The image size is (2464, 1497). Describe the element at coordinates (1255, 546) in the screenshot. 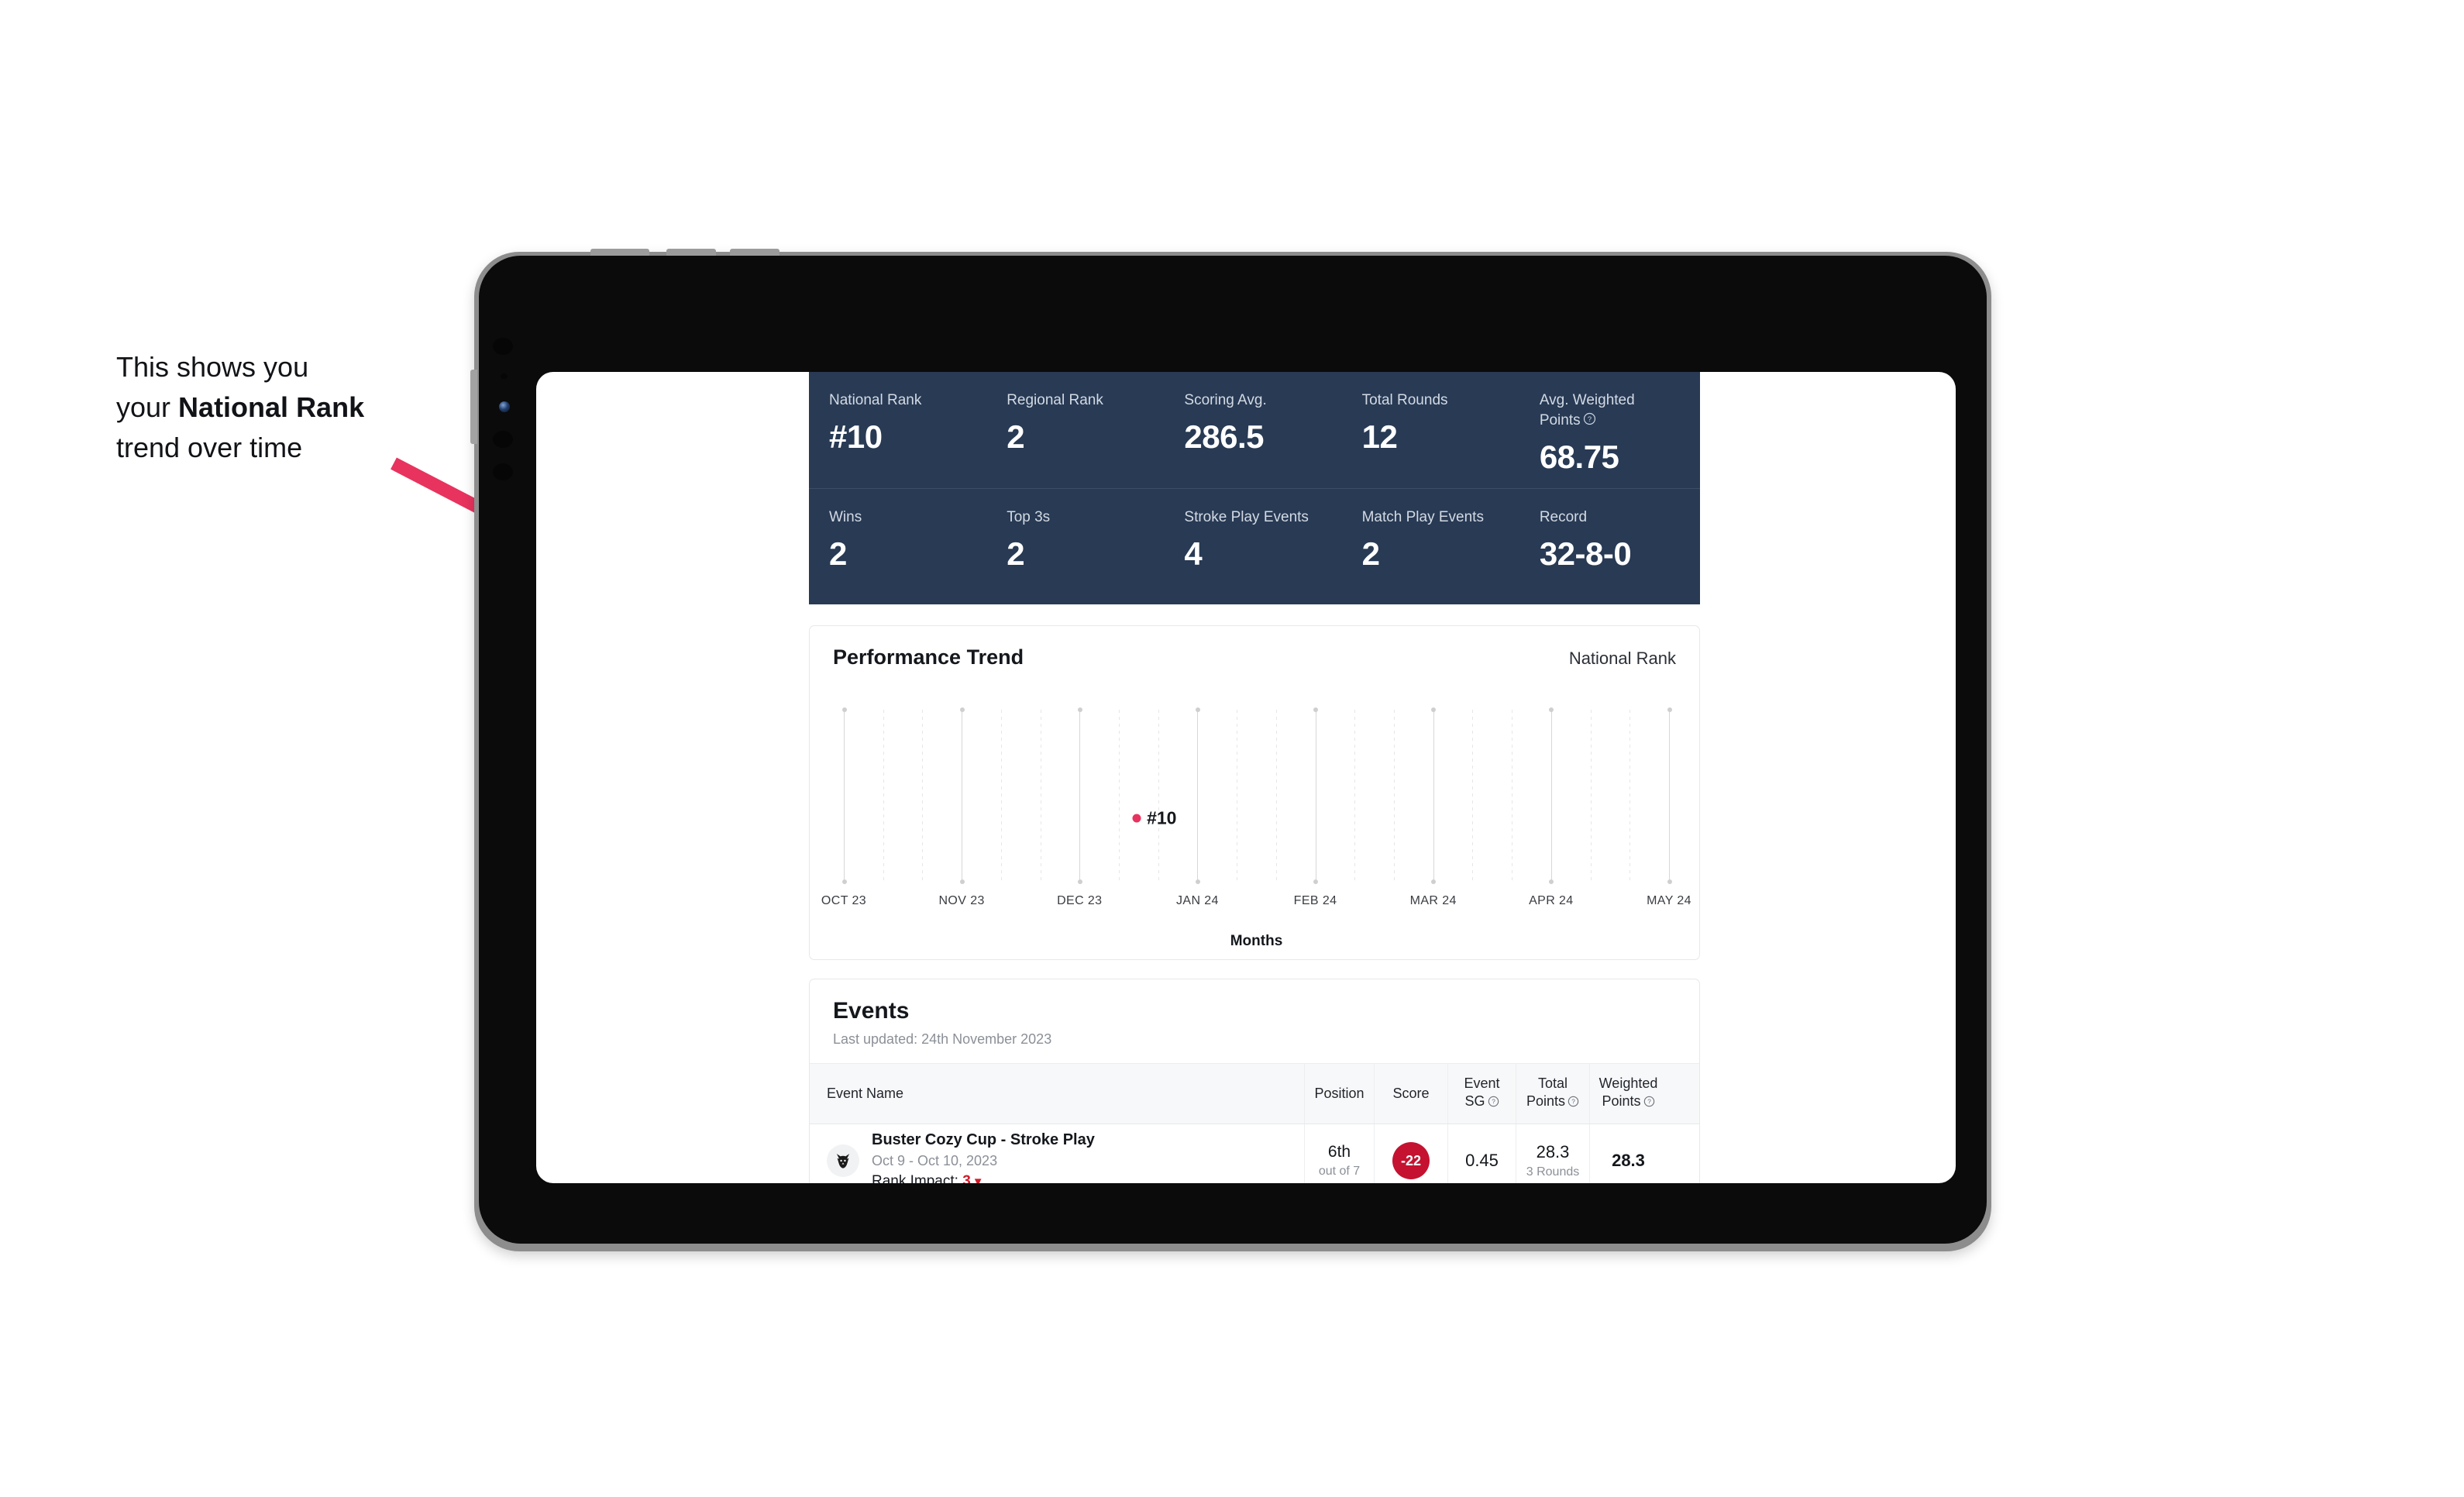

I see `stat-stroke-play-events: Stroke Play Events 4` at that location.